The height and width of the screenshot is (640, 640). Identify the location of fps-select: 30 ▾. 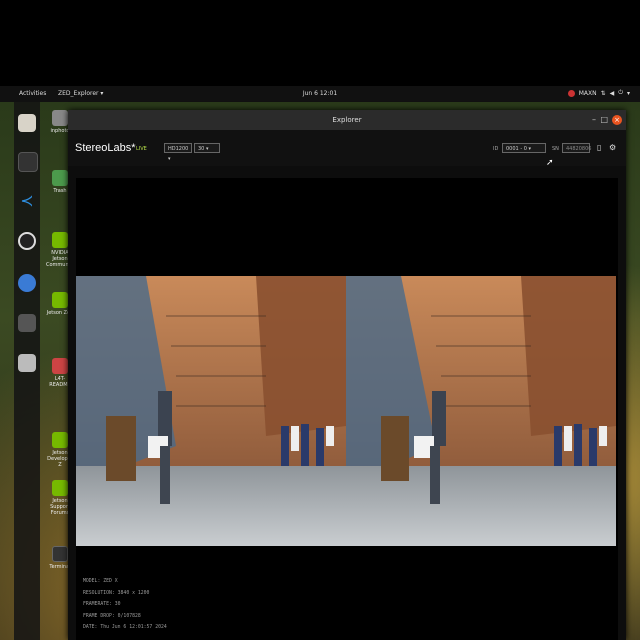
(207, 148).